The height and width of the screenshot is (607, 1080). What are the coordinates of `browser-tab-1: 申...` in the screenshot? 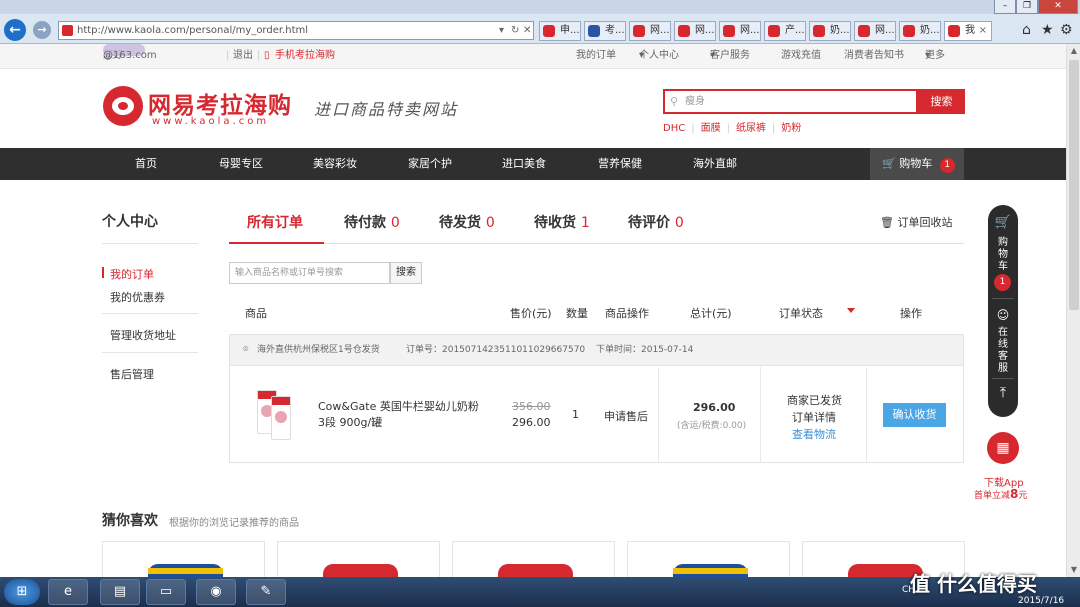 It's located at (560, 31).